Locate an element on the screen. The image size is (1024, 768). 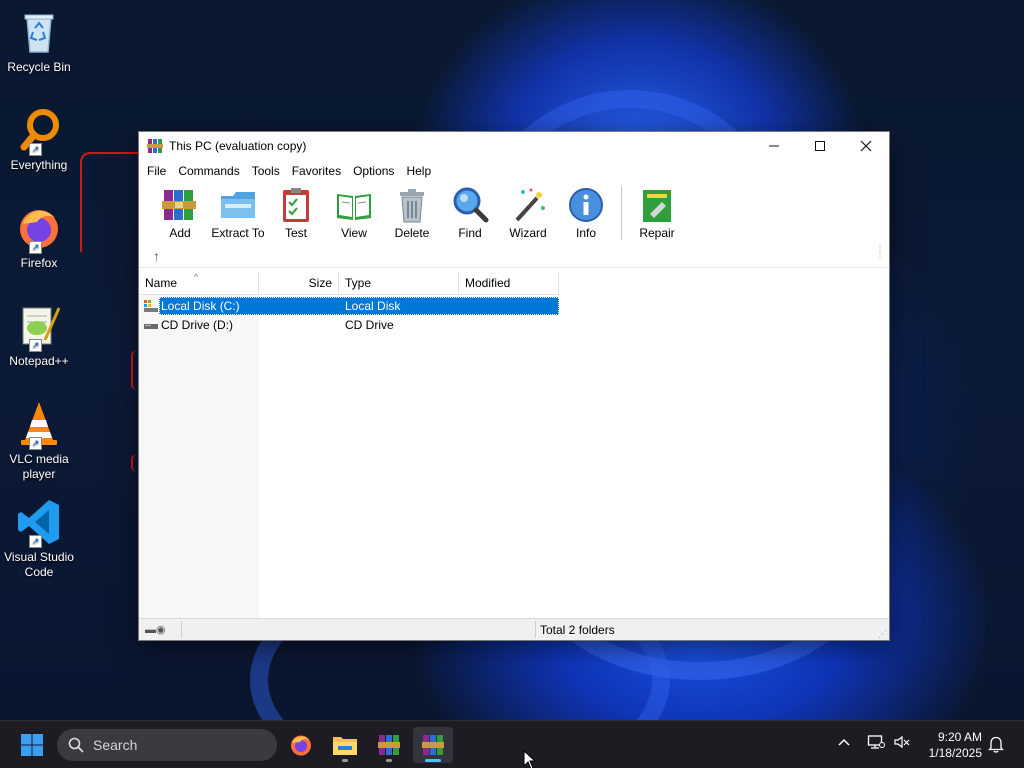
desktop-icon-label: Visual Studio Code is located at coordinates (39, 564).